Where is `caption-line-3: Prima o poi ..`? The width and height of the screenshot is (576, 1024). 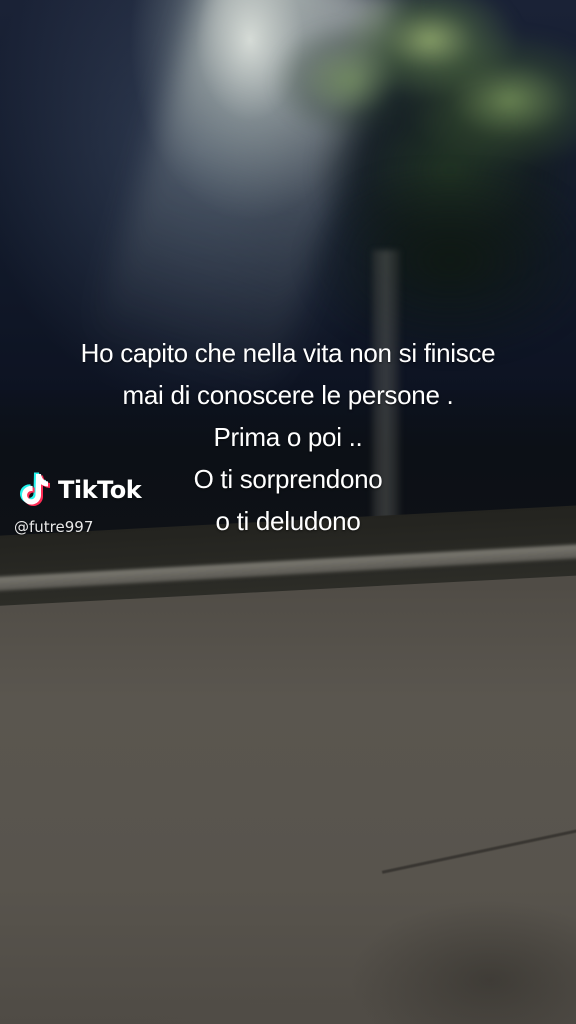
caption-line-3: Prima o poi .. is located at coordinates (288, 437).